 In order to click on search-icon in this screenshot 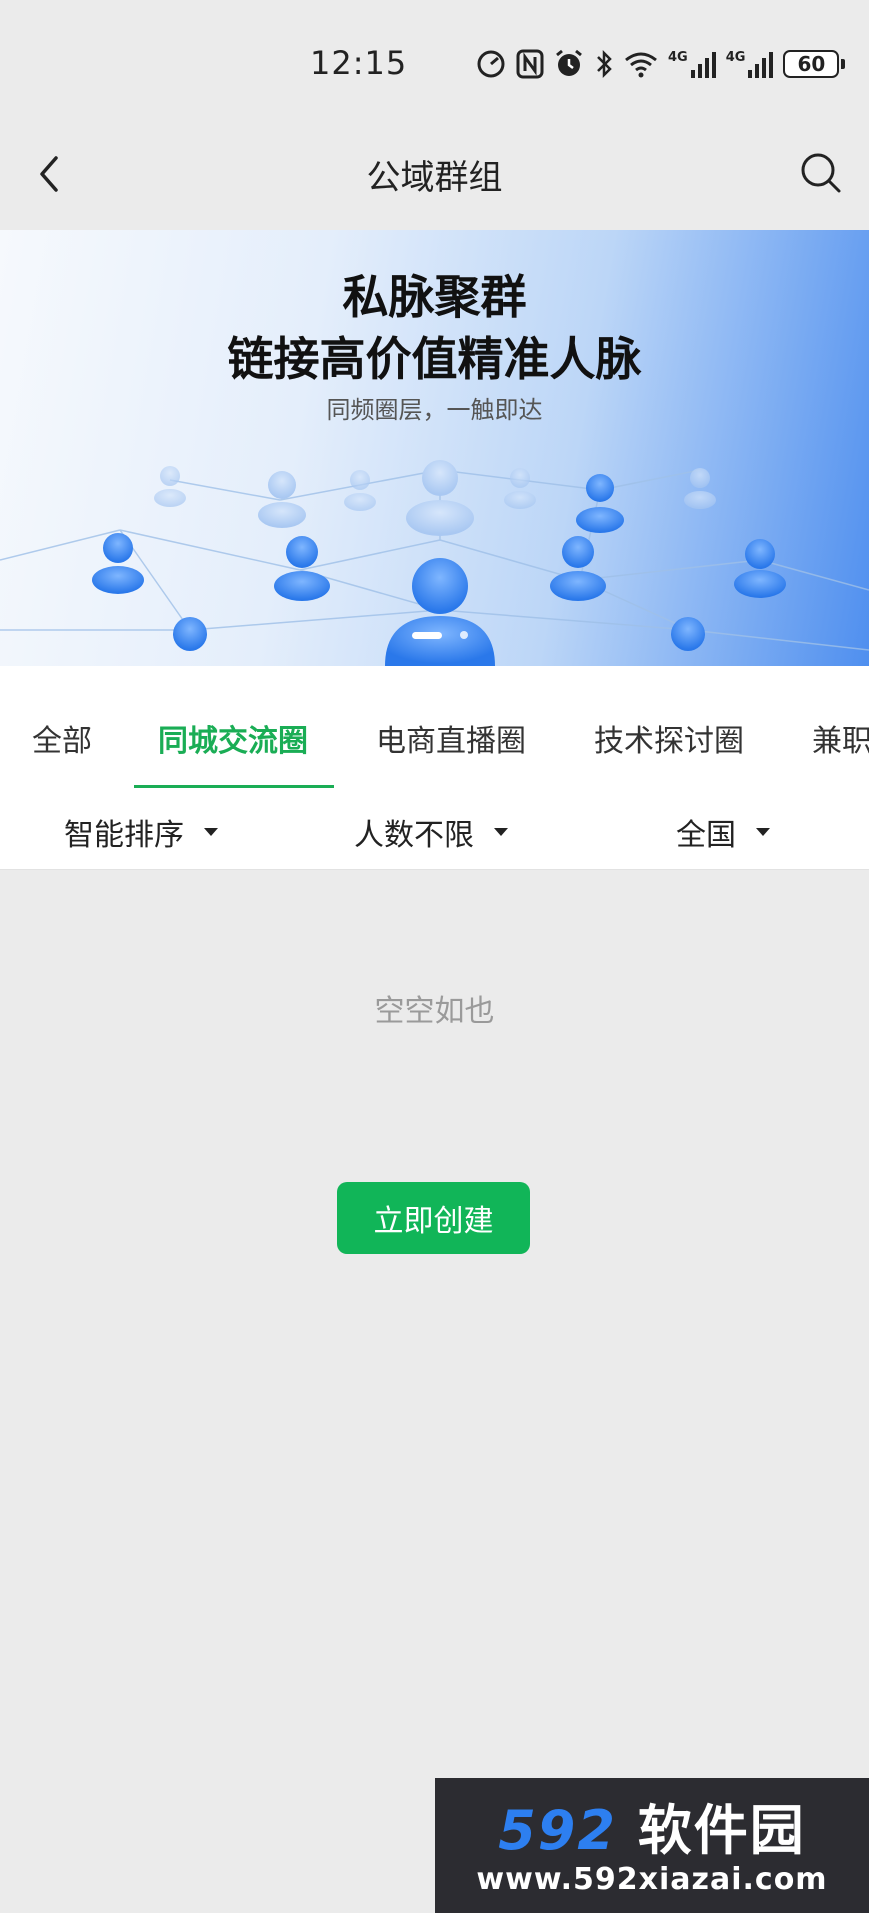, I will do `click(821, 173)`.